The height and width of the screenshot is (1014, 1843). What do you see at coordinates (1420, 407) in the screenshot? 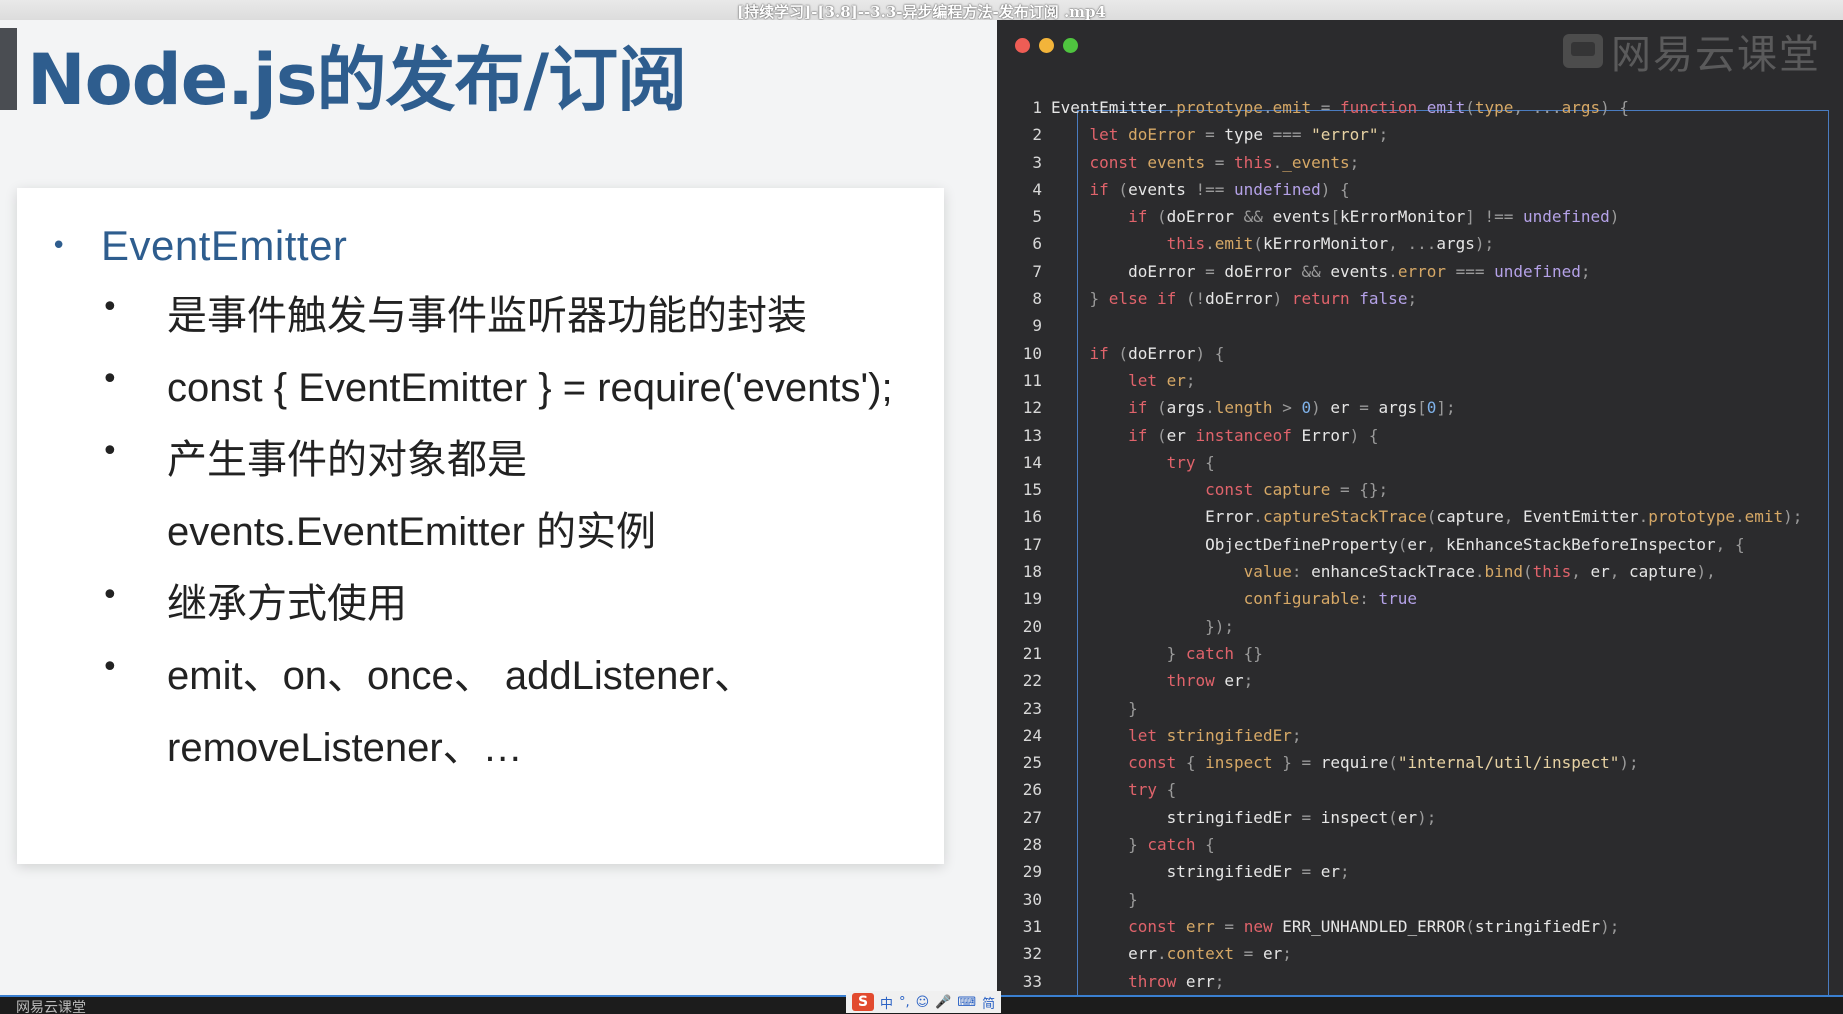
I see `code-line: 12 if (args.length > 0) er = args[0];` at bounding box center [1420, 407].